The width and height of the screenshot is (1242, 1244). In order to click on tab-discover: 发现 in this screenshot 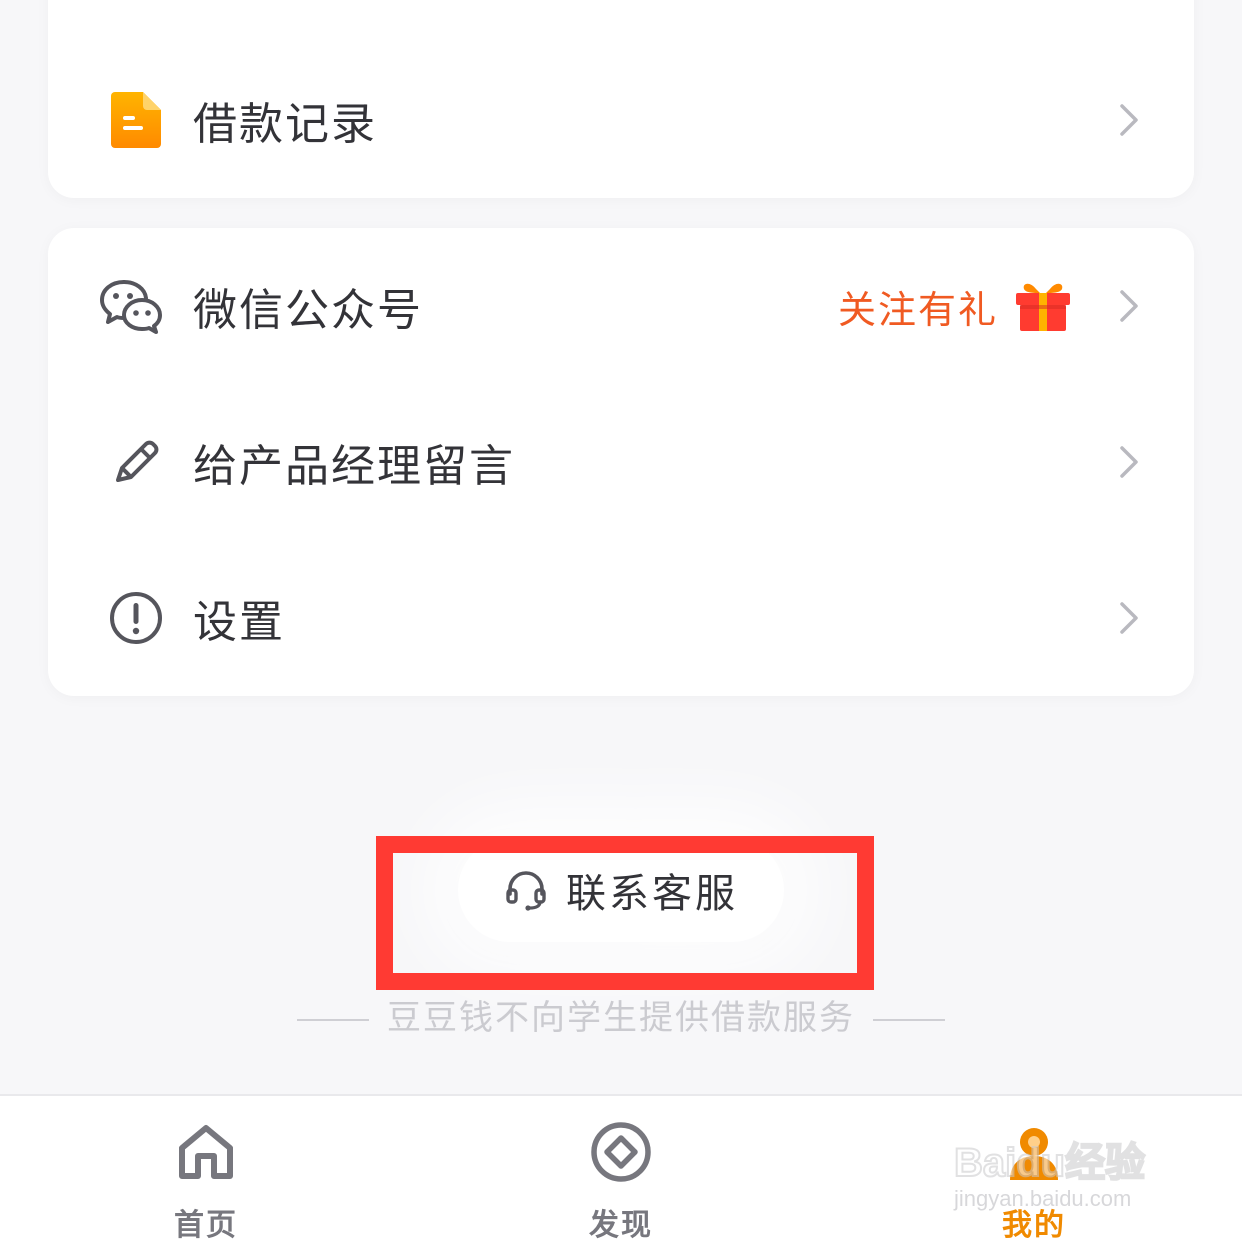, I will do `click(621, 1170)`.